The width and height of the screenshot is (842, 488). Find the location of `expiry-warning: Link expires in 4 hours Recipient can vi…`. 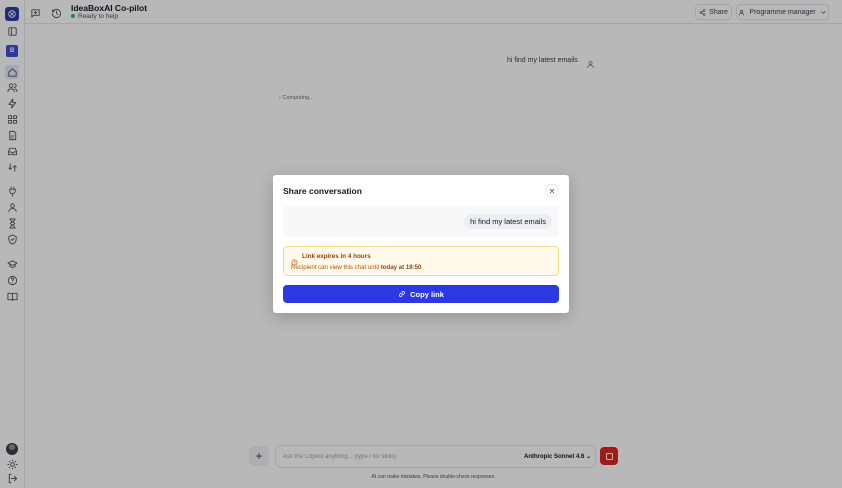

expiry-warning: Link expires in 4 hours Recipient can vi… is located at coordinates (421, 261).